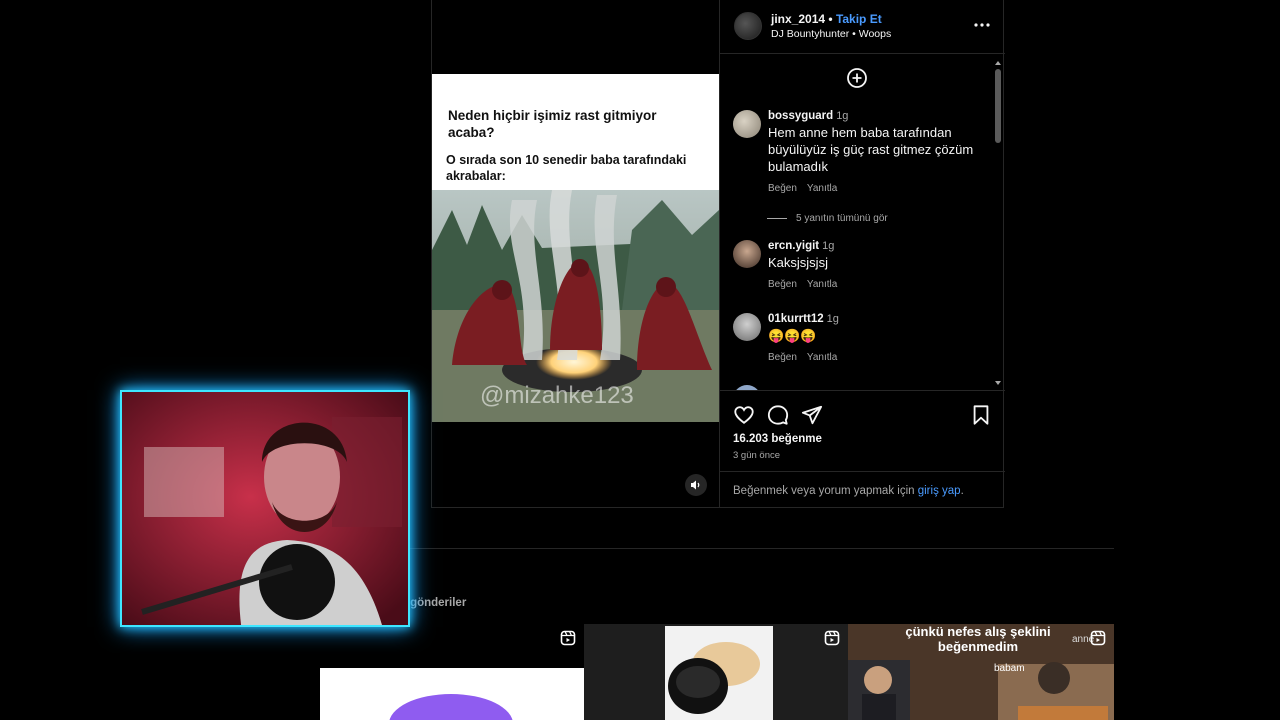  What do you see at coordinates (778, 415) in the screenshot?
I see `comment-icon` at bounding box center [778, 415].